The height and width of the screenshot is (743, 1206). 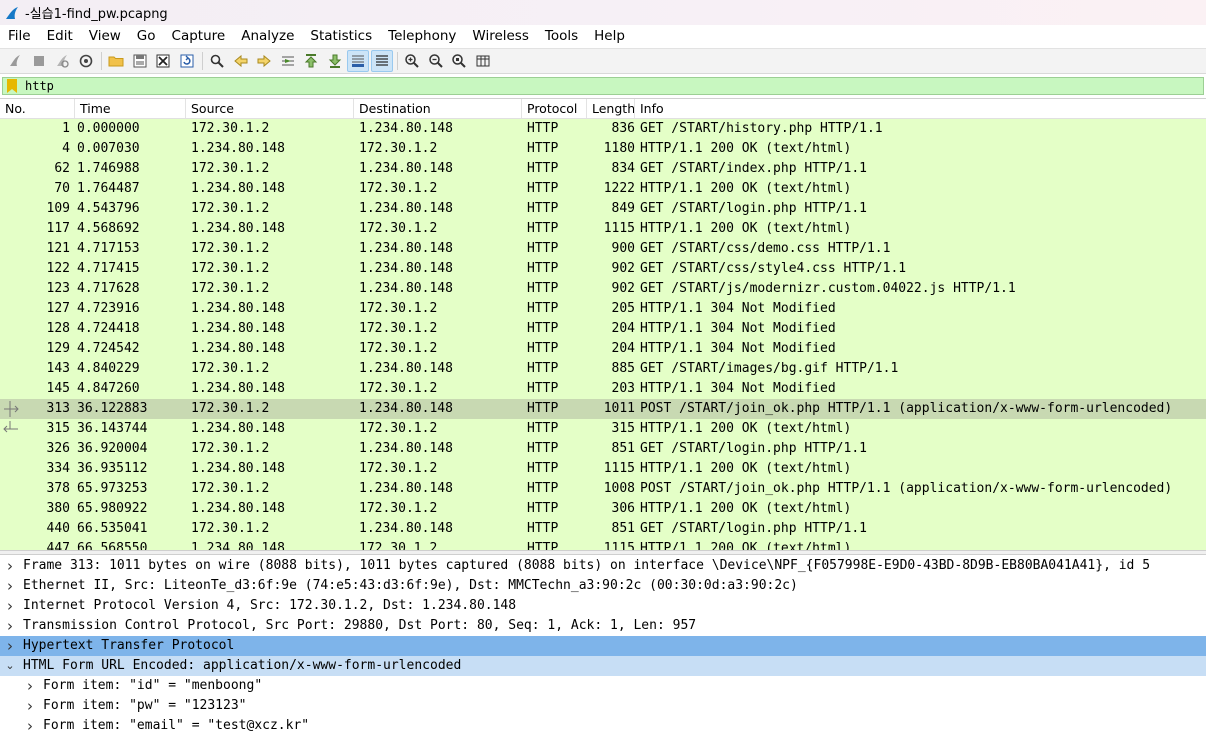 What do you see at coordinates (37, 108) in the screenshot?
I see `column-header-no: No.` at bounding box center [37, 108].